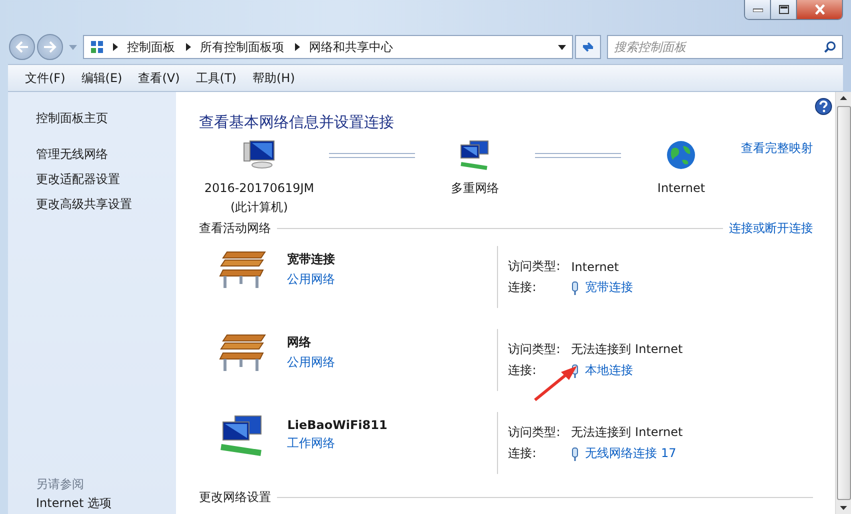 This screenshot has height=514, width=851. Describe the element at coordinates (681, 155) in the screenshot. I see `globe-icon` at that location.